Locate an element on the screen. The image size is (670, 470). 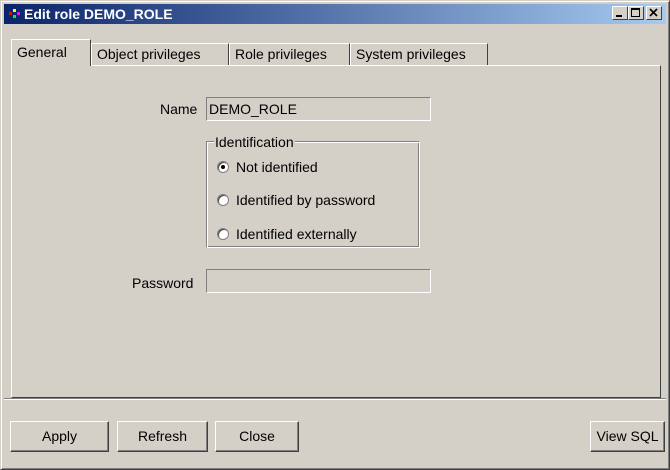
maximize-button is located at coordinates (636, 13).